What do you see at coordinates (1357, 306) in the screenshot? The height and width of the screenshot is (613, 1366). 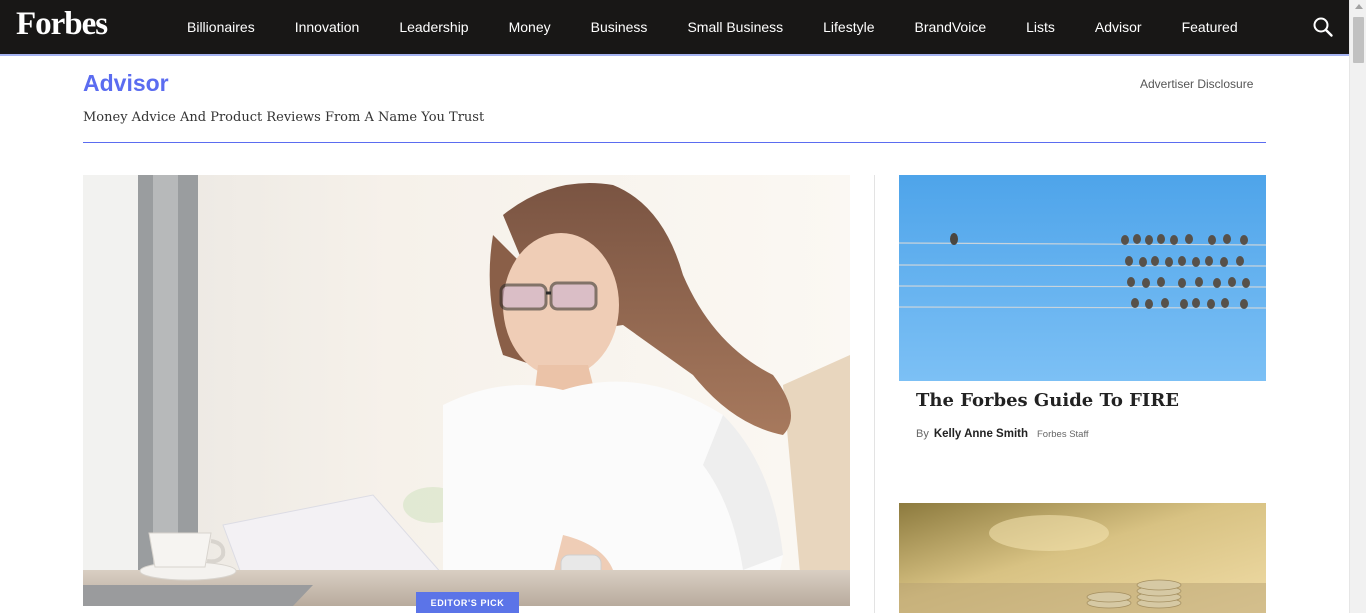 I see `page-scrollbar` at bounding box center [1357, 306].